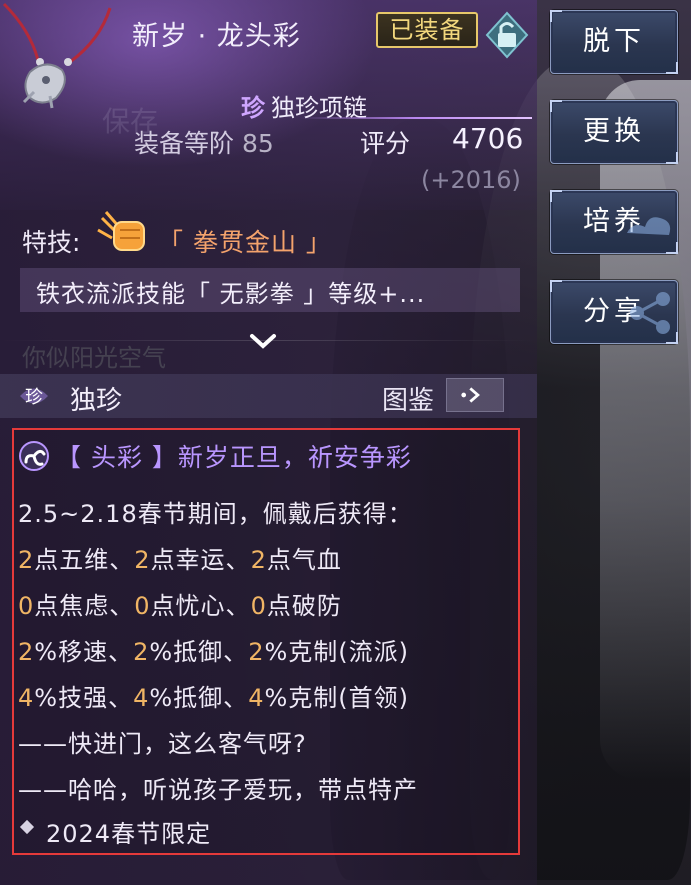 This screenshot has width=691, height=885. What do you see at coordinates (84, 698) in the screenshot?
I see `stat-text: %技强、` at bounding box center [84, 698].